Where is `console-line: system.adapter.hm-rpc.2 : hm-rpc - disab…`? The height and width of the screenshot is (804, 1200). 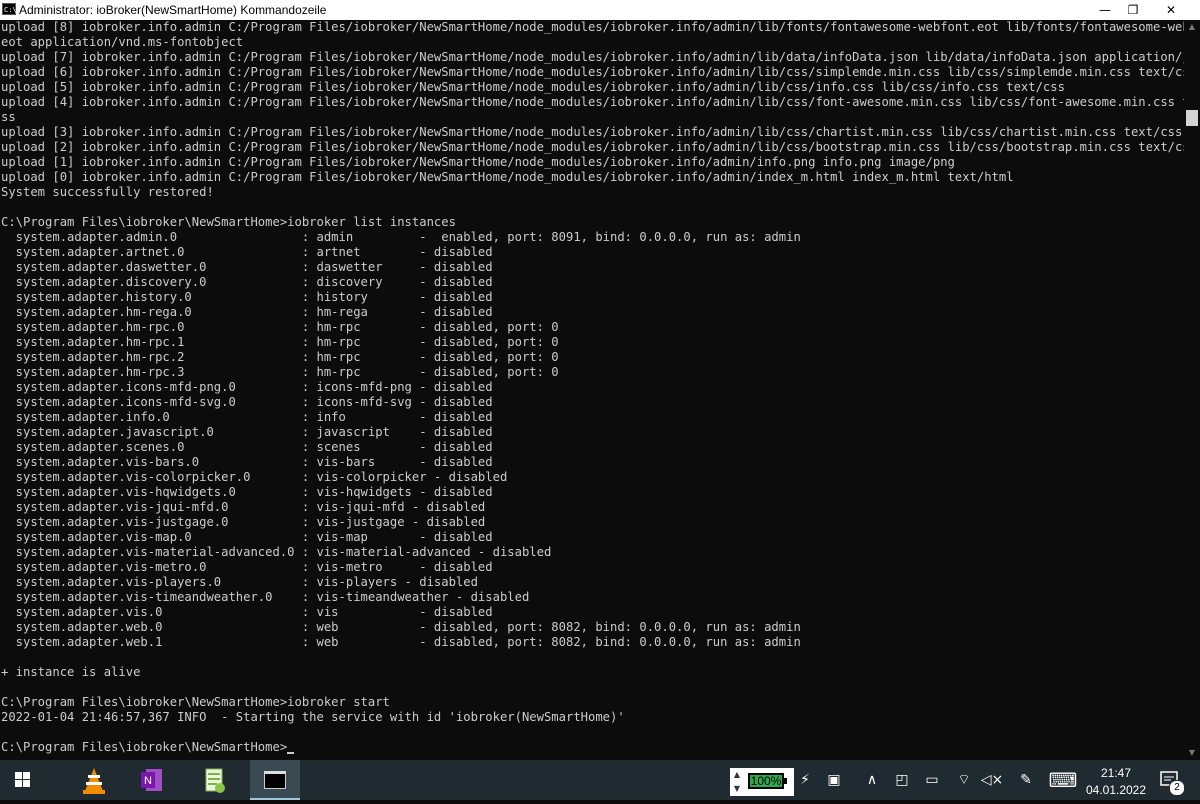 console-line: system.adapter.hm-rpc.2 : hm-rpc - disab… is located at coordinates (280, 357).